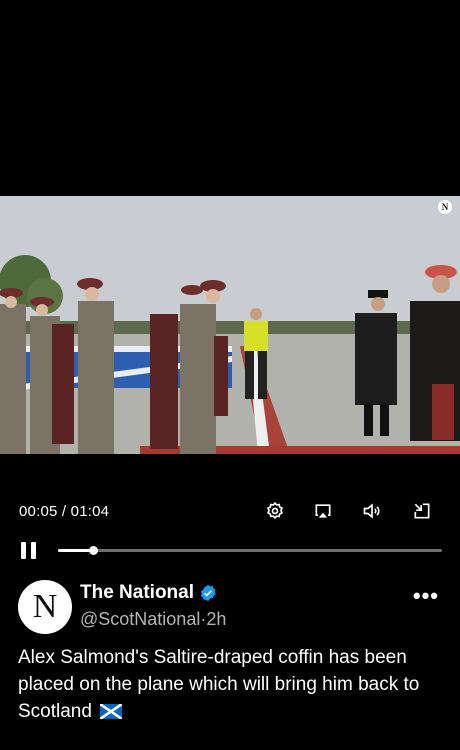 This screenshot has height=750, width=460. What do you see at coordinates (230, 511) in the screenshot?
I see `video-controls-bar: 00:05 / 01:04` at bounding box center [230, 511].